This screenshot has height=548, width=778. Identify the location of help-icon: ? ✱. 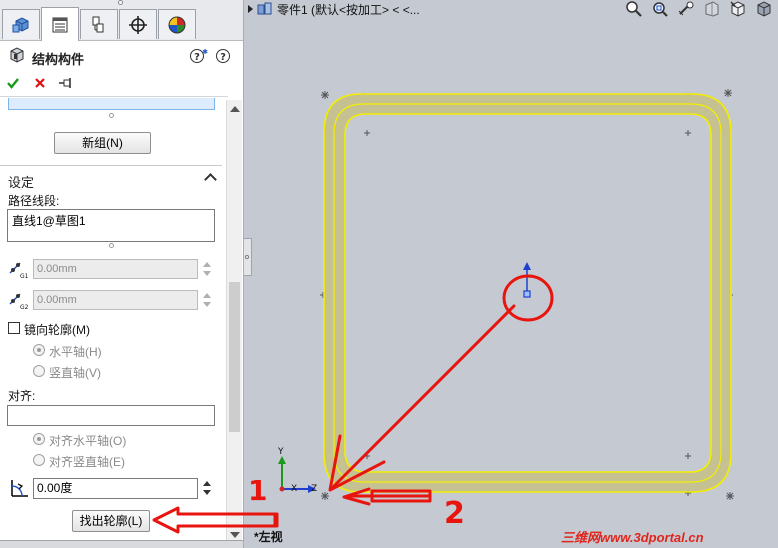
(199, 56).